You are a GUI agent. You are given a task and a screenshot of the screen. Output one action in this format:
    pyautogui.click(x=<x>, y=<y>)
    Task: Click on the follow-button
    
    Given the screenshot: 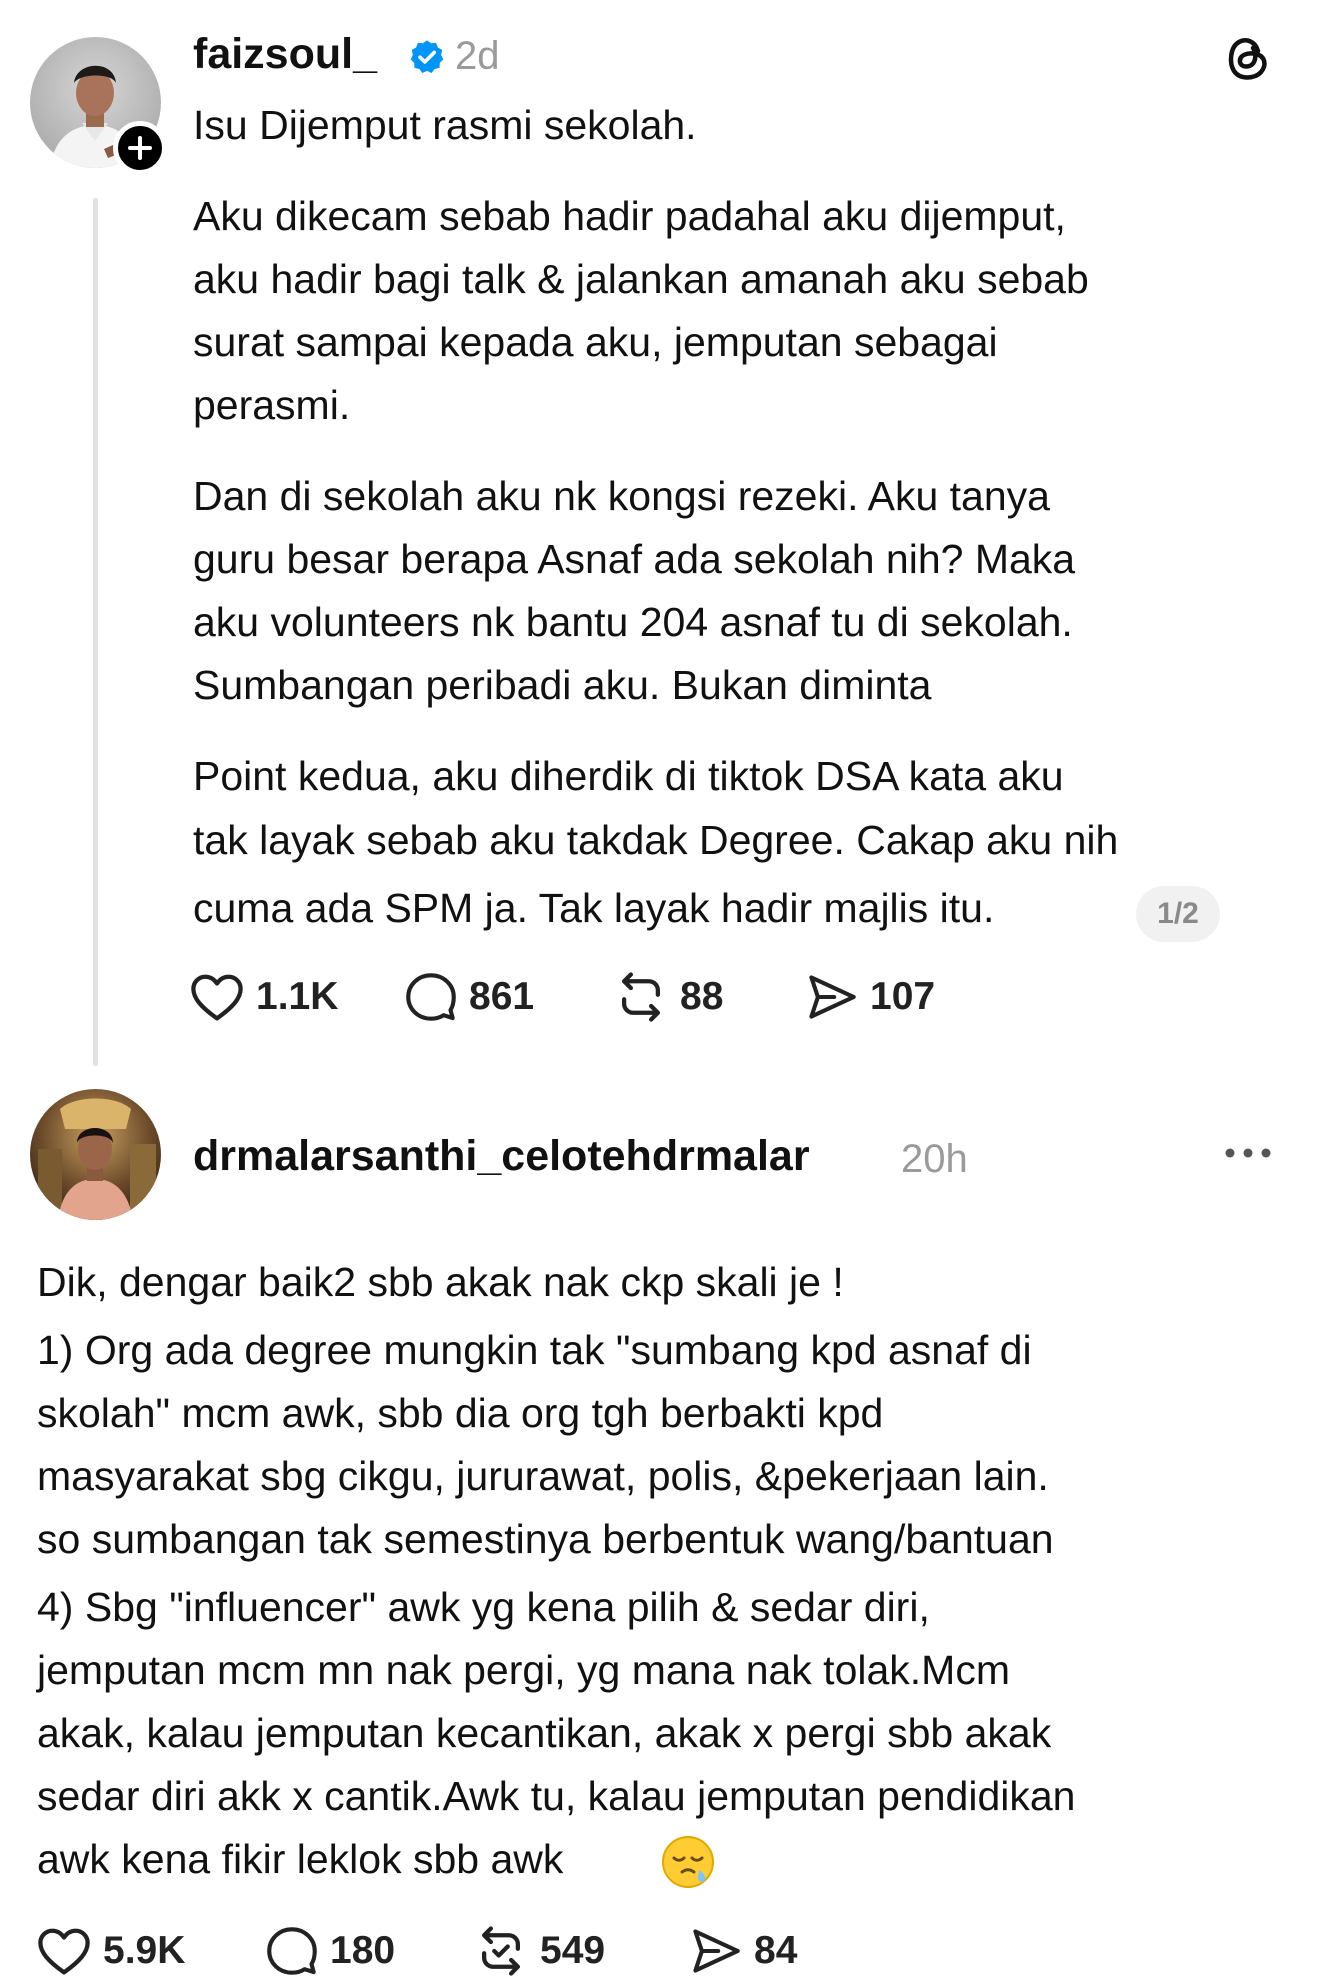 What is the action you would take?
    pyautogui.click(x=140, y=148)
    